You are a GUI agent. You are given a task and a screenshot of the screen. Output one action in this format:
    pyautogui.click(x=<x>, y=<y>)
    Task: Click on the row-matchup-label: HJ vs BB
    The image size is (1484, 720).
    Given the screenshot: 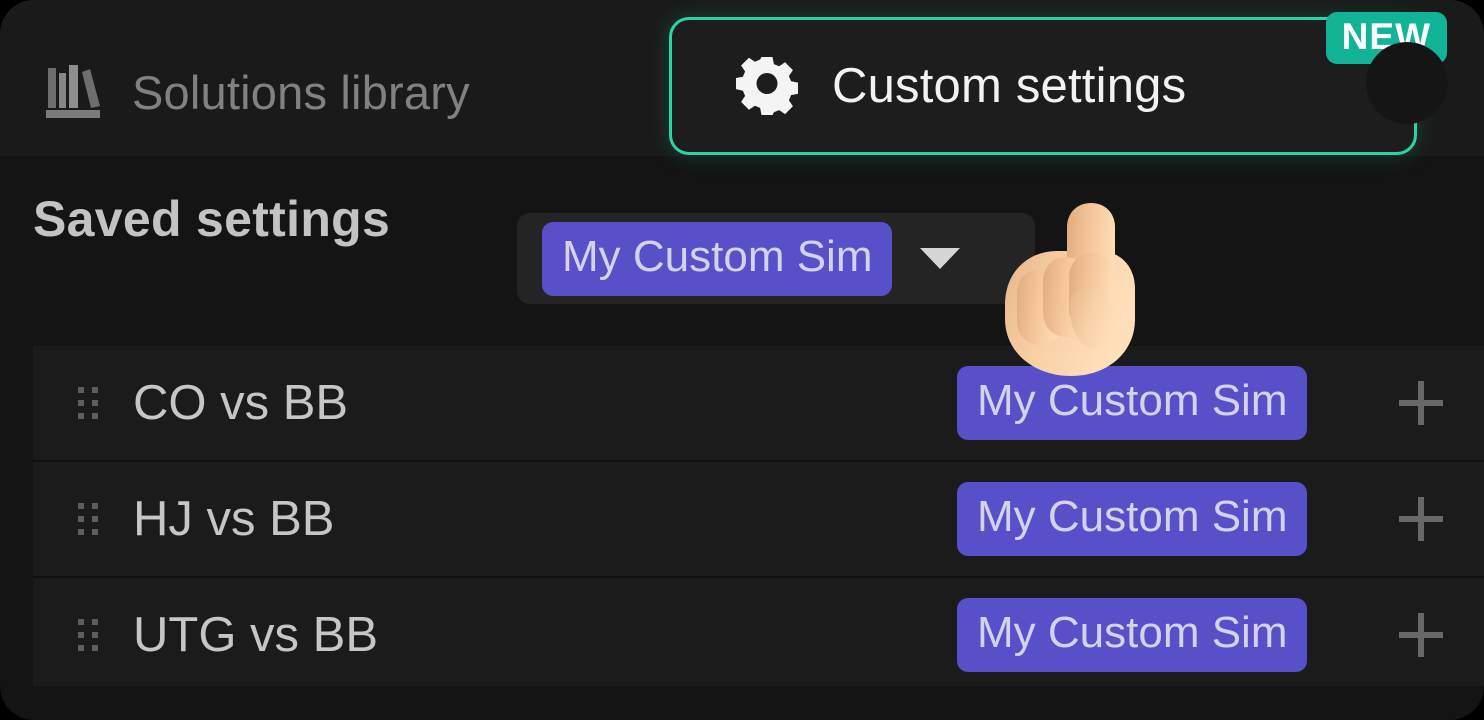 What is the action you would take?
    pyautogui.click(x=234, y=519)
    